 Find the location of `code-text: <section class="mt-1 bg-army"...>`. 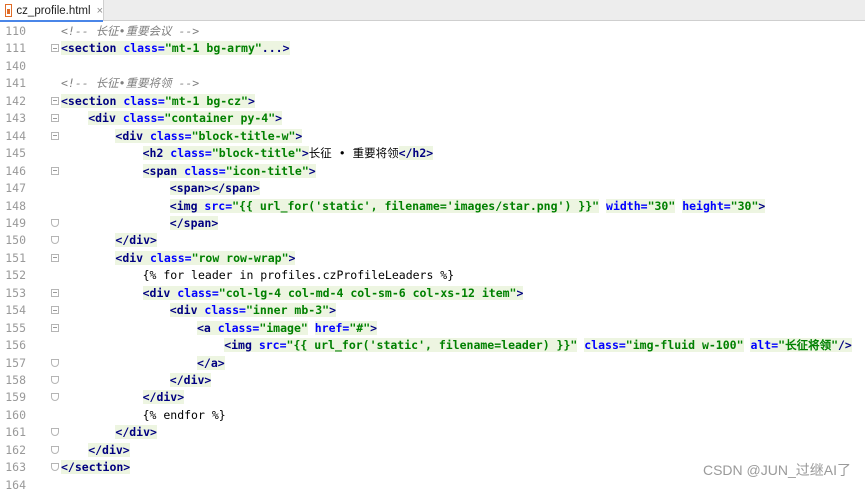

code-text: <section class="mt-1 bg-army"...> is located at coordinates (175, 48).